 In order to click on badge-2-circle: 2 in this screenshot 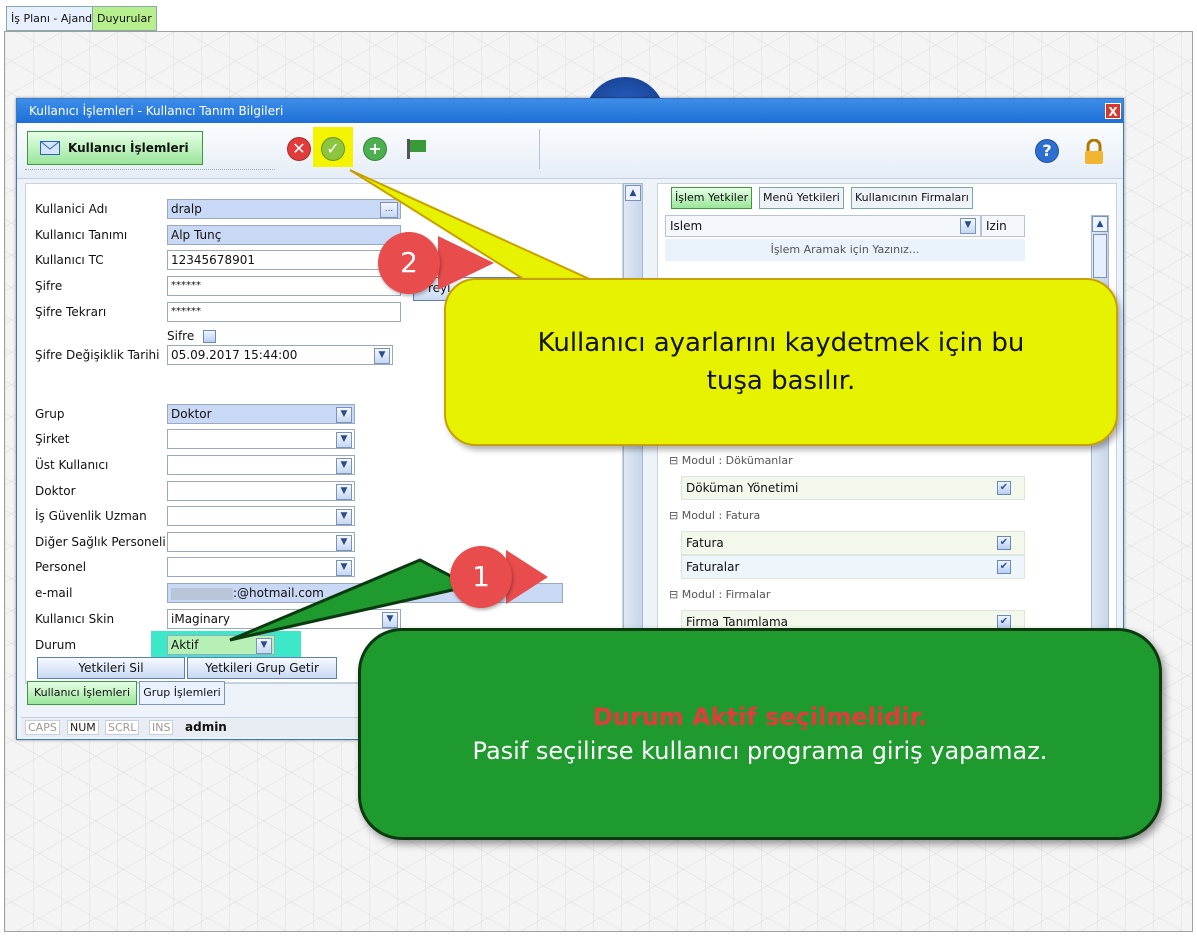, I will do `click(409, 263)`.